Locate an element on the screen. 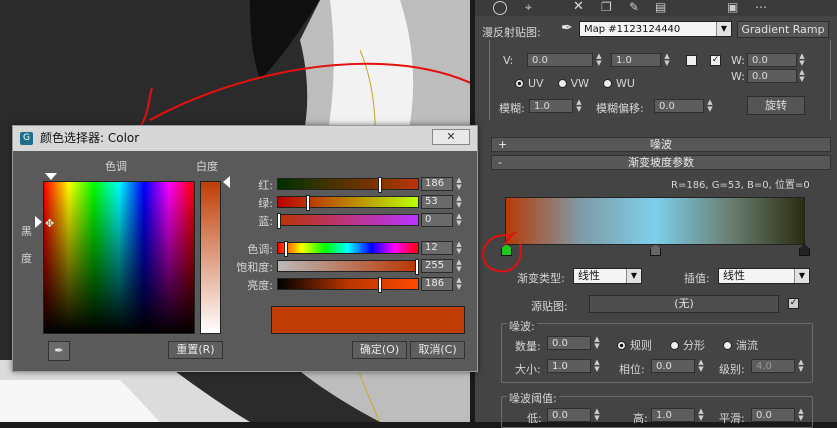 The height and width of the screenshot is (428, 837). threshold-low-label: 低: is located at coordinates (534, 418).